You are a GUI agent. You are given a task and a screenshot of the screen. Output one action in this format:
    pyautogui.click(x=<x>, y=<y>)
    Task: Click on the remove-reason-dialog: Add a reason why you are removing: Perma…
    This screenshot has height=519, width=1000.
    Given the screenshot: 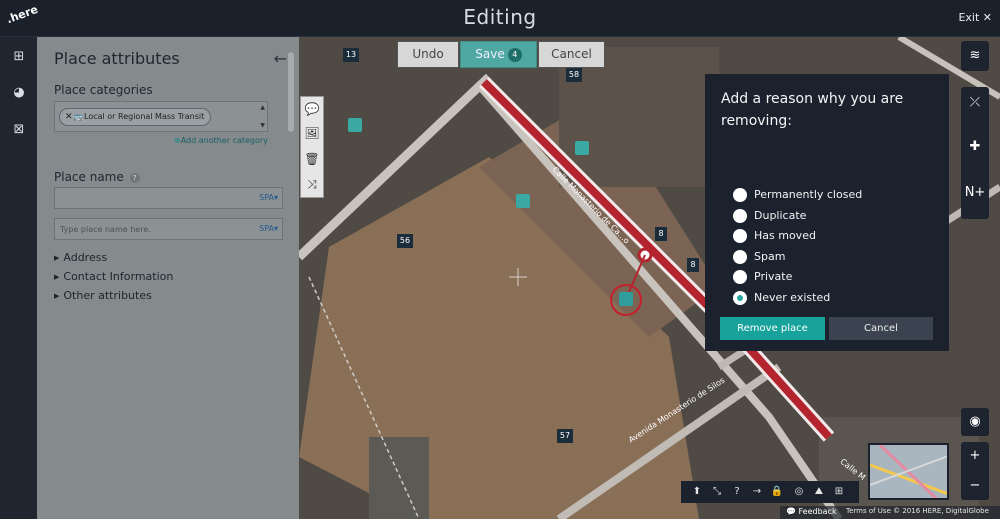 What is the action you would take?
    pyautogui.click(x=827, y=212)
    